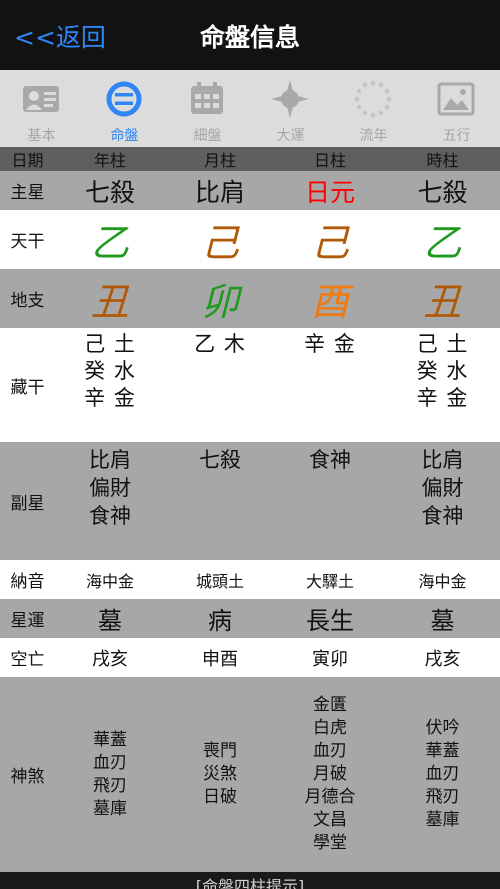  What do you see at coordinates (110, 516) in the screenshot?
I see `secondary-star-line: 食神` at bounding box center [110, 516].